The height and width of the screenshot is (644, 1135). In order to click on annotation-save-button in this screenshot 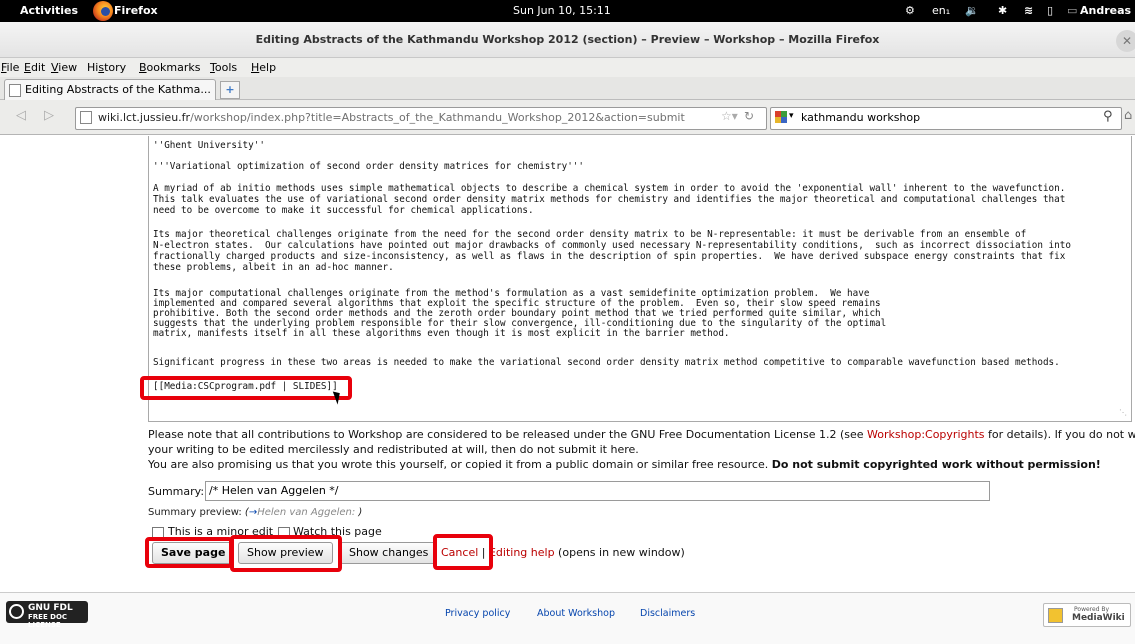, I will do `click(189, 552)`.